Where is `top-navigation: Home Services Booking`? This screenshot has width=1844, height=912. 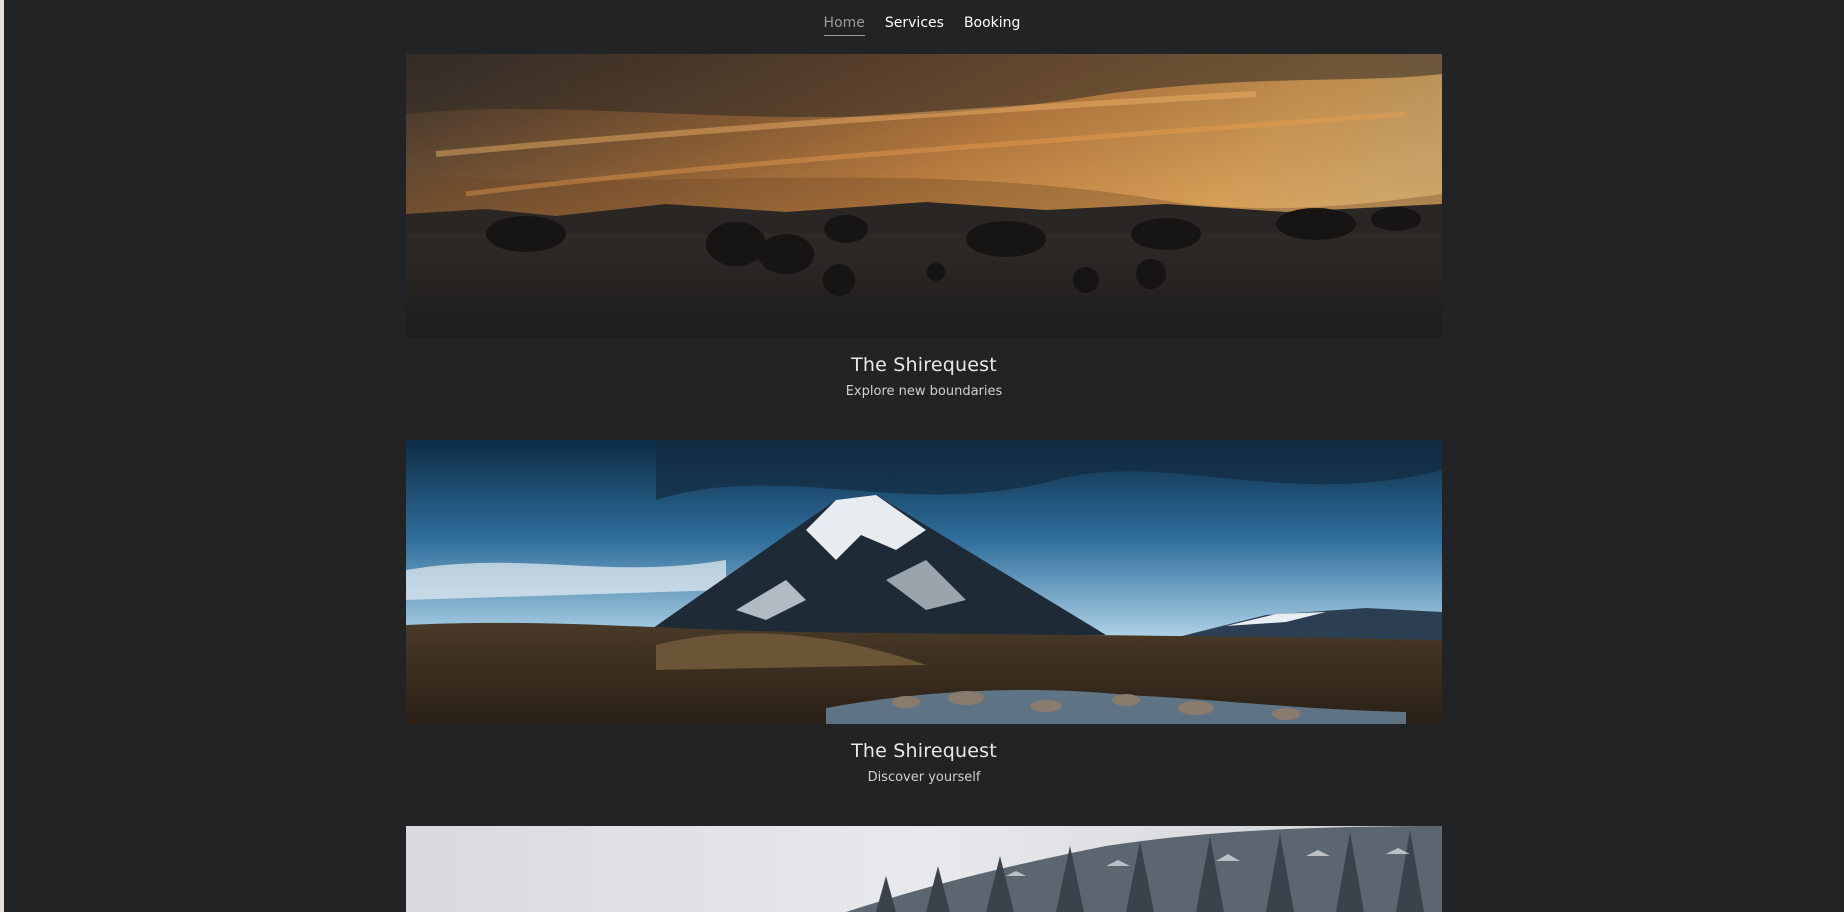 top-navigation: Home Services Booking is located at coordinates (922, 23).